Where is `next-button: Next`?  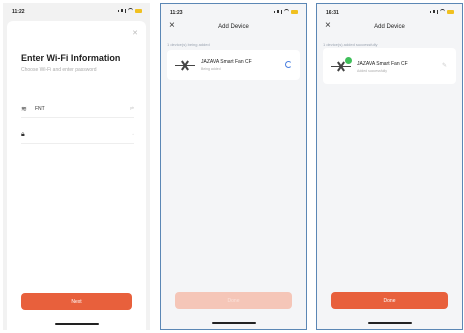 next-button: Next is located at coordinates (76, 301).